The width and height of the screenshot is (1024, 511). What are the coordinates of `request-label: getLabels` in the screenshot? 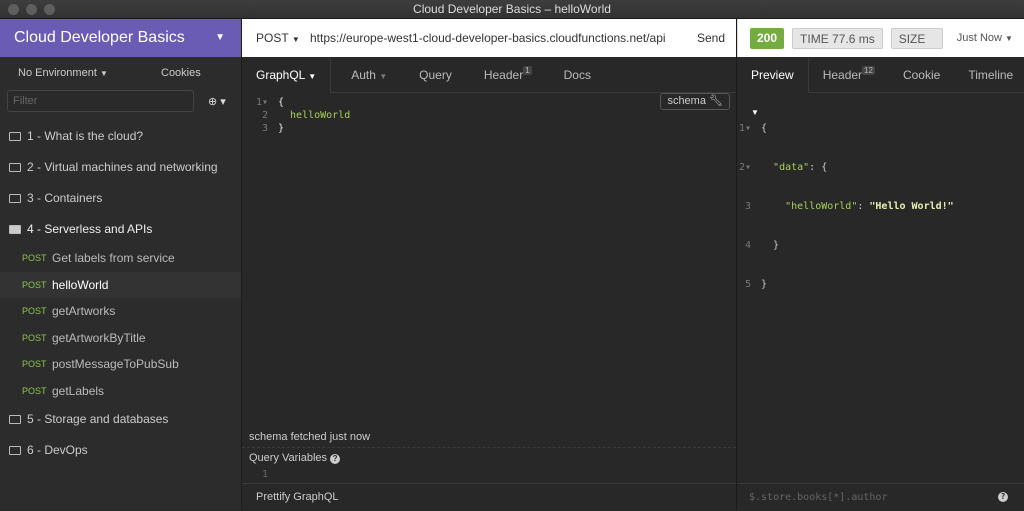 It's located at (78, 390).